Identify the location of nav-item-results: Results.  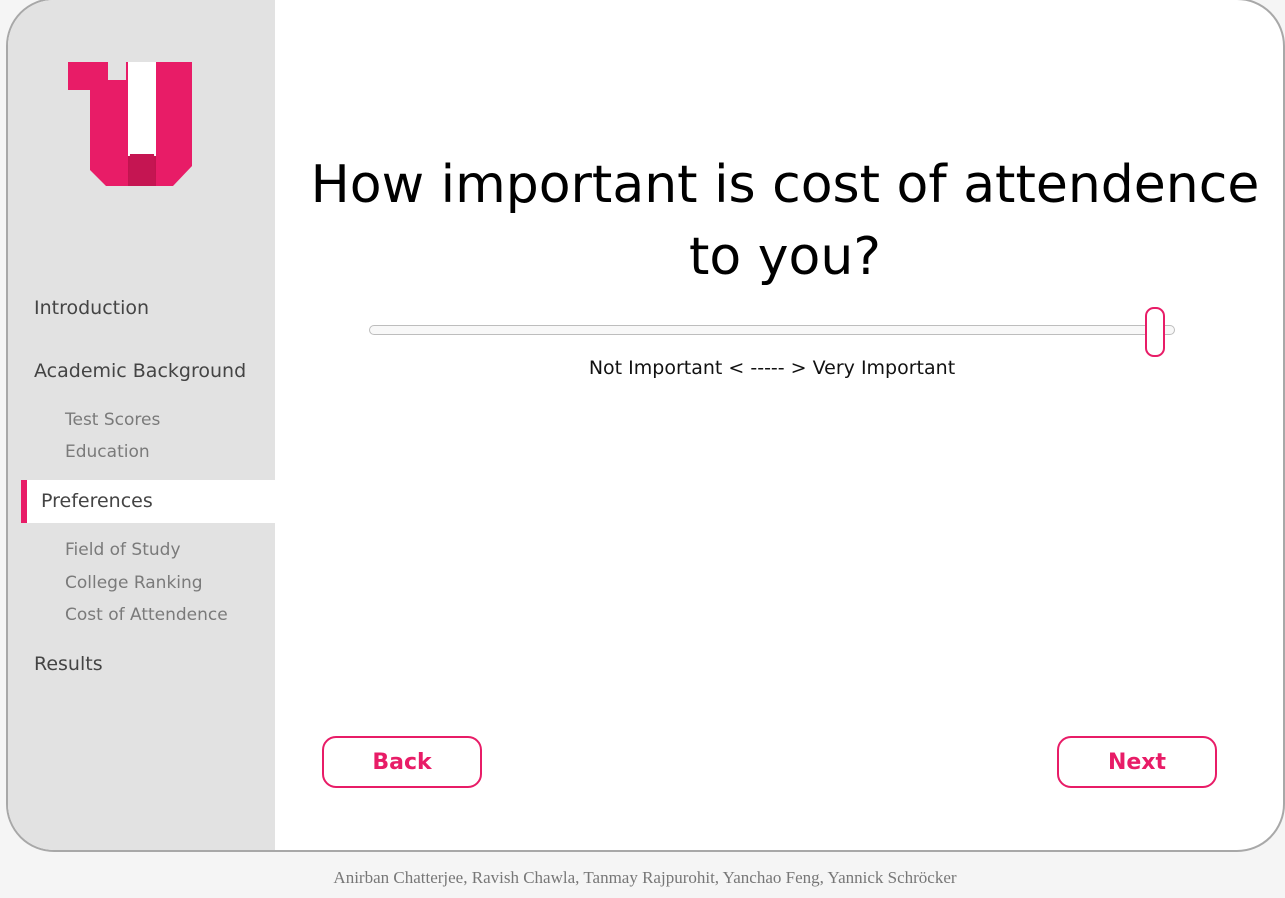
(68, 664).